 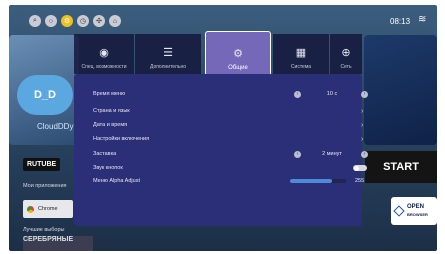 I want to click on tab-label: Сеть, so click(x=346, y=67).